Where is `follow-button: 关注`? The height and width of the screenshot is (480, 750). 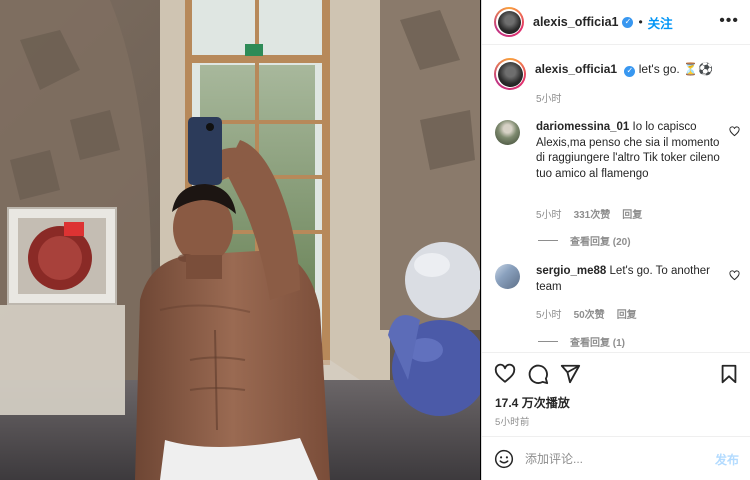
follow-button: 关注 is located at coordinates (660, 22).